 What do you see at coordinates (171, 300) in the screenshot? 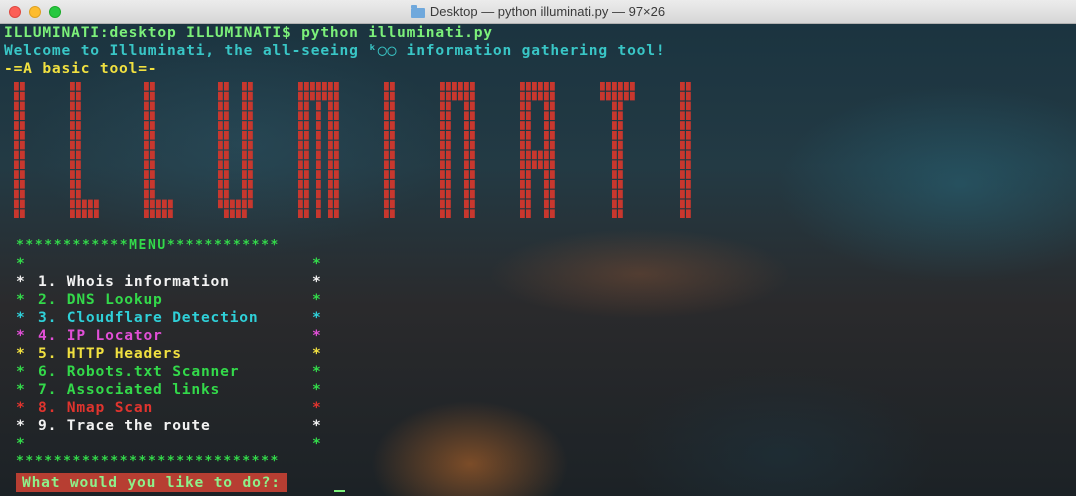
I see `menu-item-row: * 2. DNS Lookup *` at bounding box center [171, 300].